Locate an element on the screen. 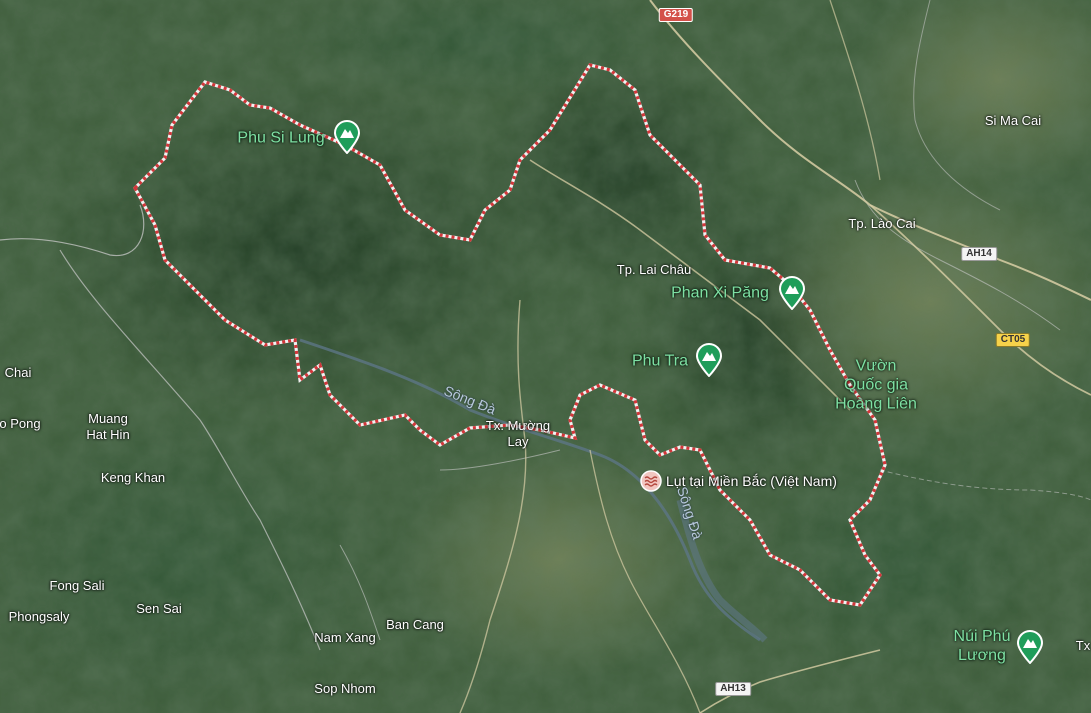  place-label-muang-hat-hin: Muang Hat Hin is located at coordinates (107, 427).